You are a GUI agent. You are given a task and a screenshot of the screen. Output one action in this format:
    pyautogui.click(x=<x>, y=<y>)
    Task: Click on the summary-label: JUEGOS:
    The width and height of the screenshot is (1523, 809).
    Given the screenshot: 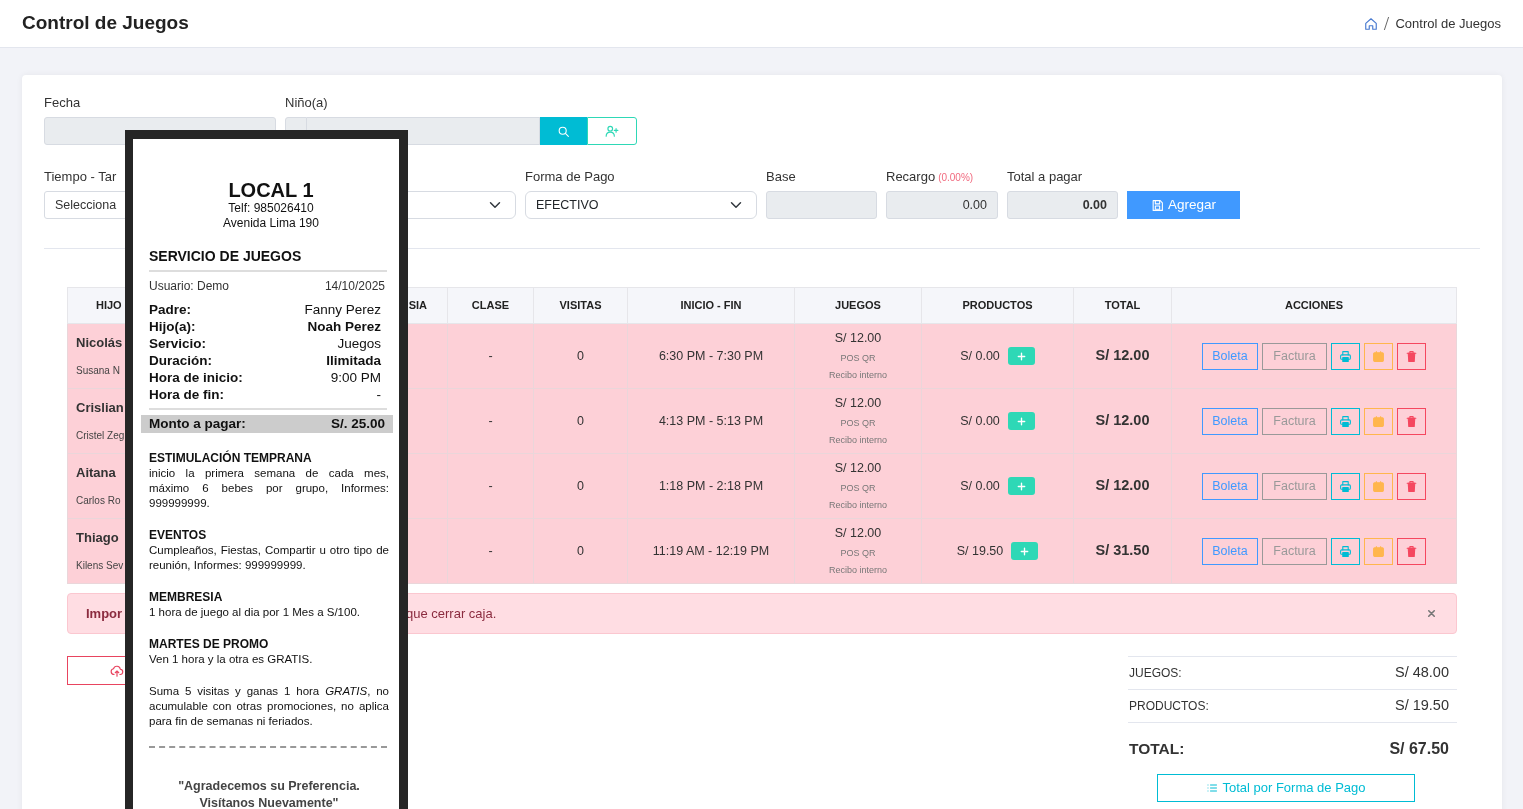 What is the action you would take?
    pyautogui.click(x=1155, y=673)
    